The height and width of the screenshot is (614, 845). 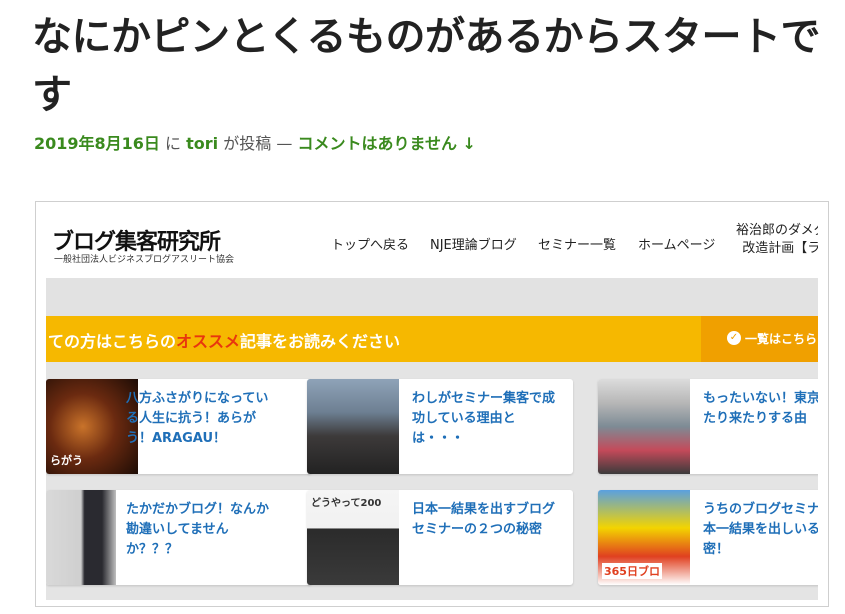 What do you see at coordinates (197, 418) in the screenshot?
I see `article-title: 八方ふさがりになっている人生に抗う！あらがう！ARAGAU！` at bounding box center [197, 418].